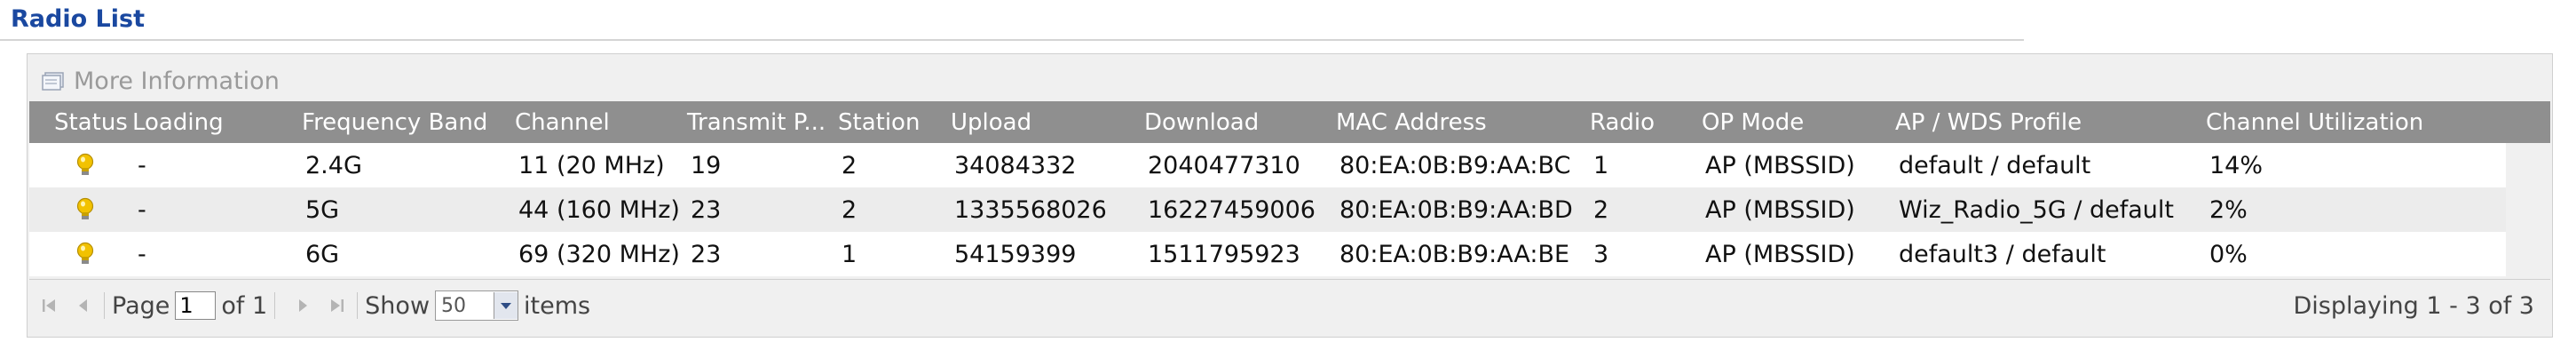 Image resolution: width=2576 pixels, height=350 pixels. What do you see at coordinates (1015, 254) in the screenshot?
I see `upload-cell: 54159399` at bounding box center [1015, 254].